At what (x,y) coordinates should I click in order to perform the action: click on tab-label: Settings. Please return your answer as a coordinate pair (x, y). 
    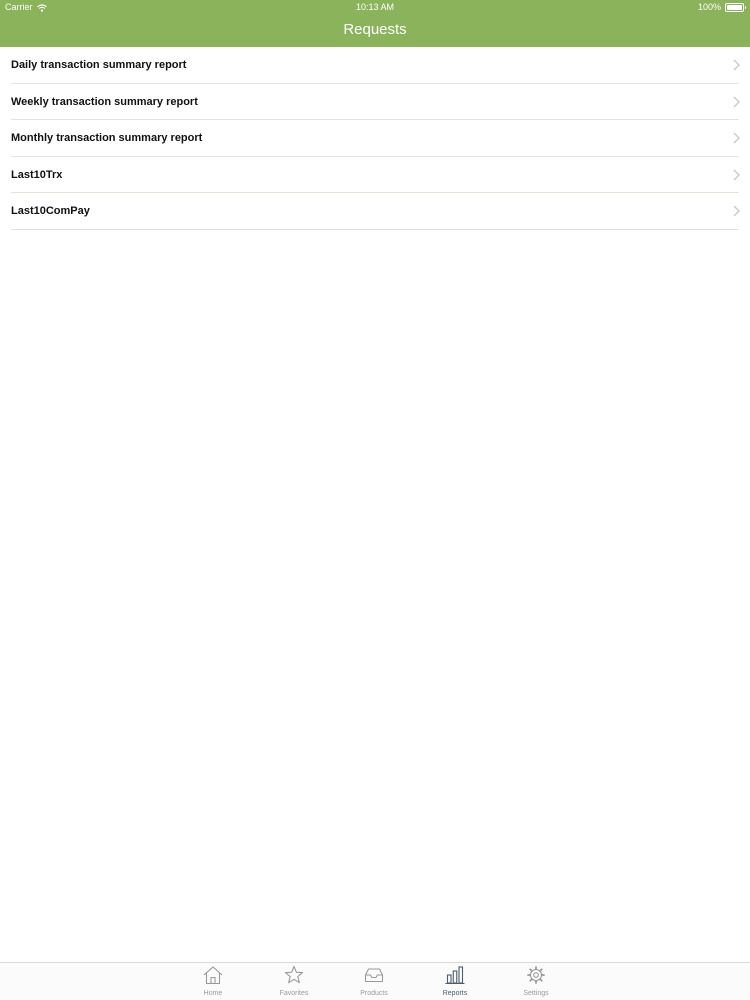
    Looking at the image, I should click on (536, 993).